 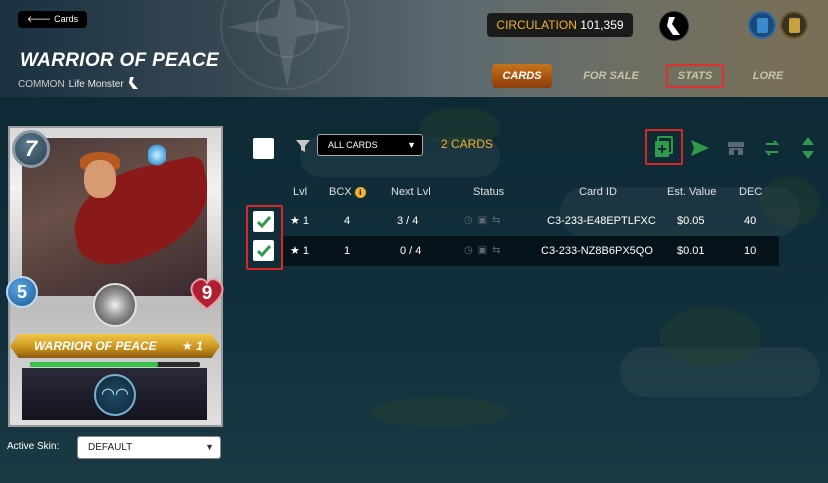 What do you see at coordinates (750, 221) in the screenshot?
I see `row-dec: 40` at bounding box center [750, 221].